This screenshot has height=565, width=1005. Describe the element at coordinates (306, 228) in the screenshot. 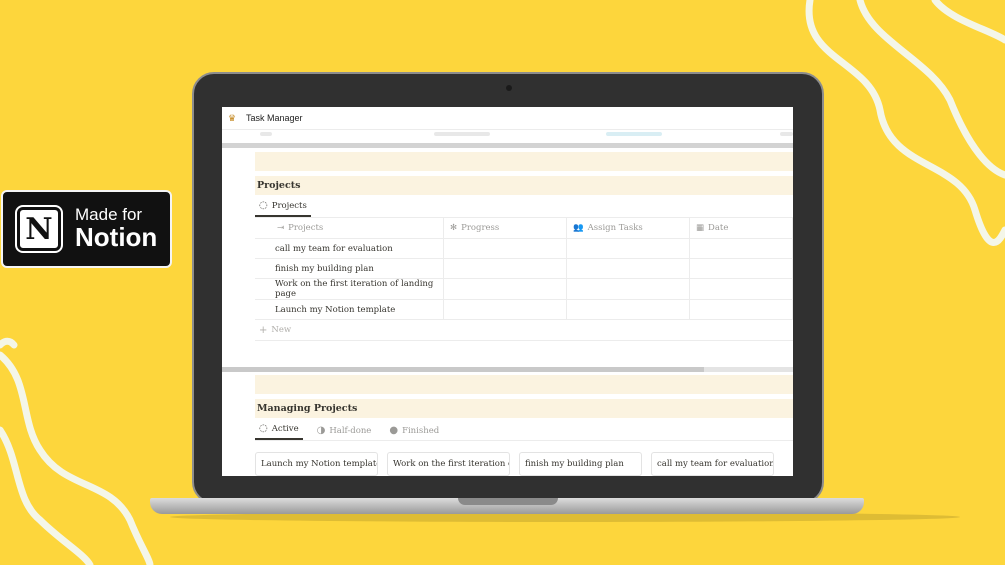

I see `column-label: Projects` at that location.